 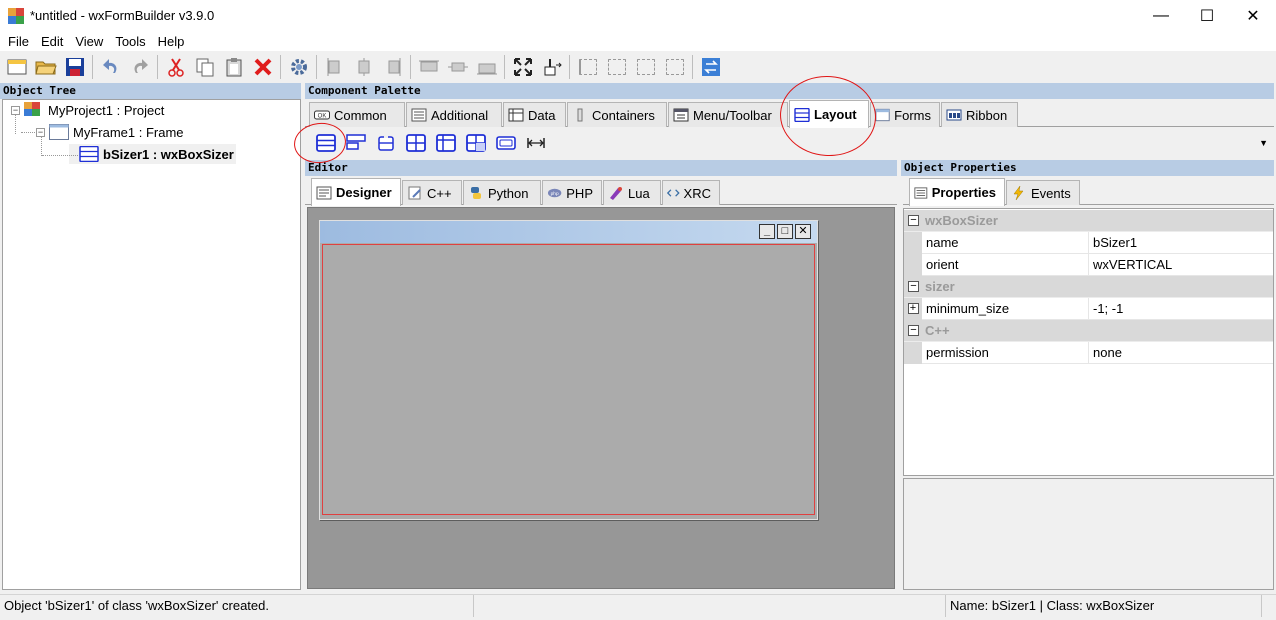 I want to click on box-sizer-icon, so click(x=89, y=154).